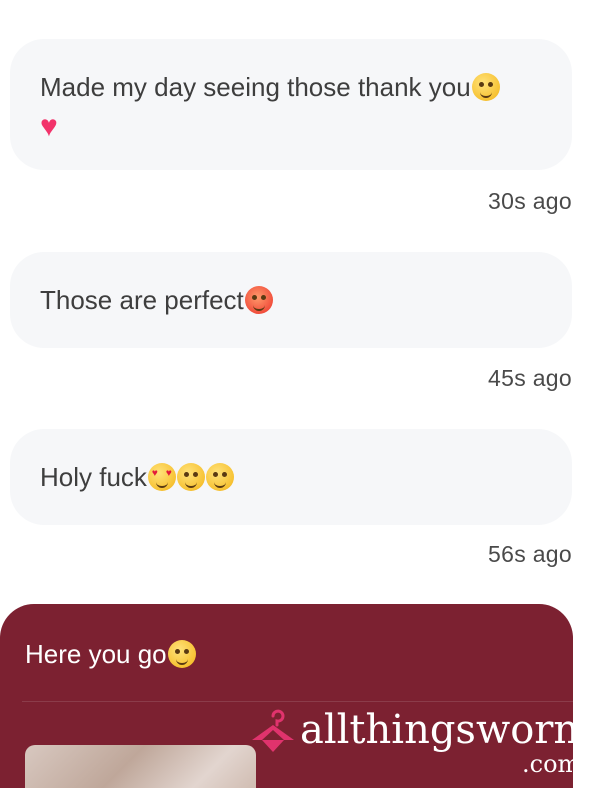  Describe the element at coordinates (140, 766) in the screenshot. I see `attached-photo` at that location.